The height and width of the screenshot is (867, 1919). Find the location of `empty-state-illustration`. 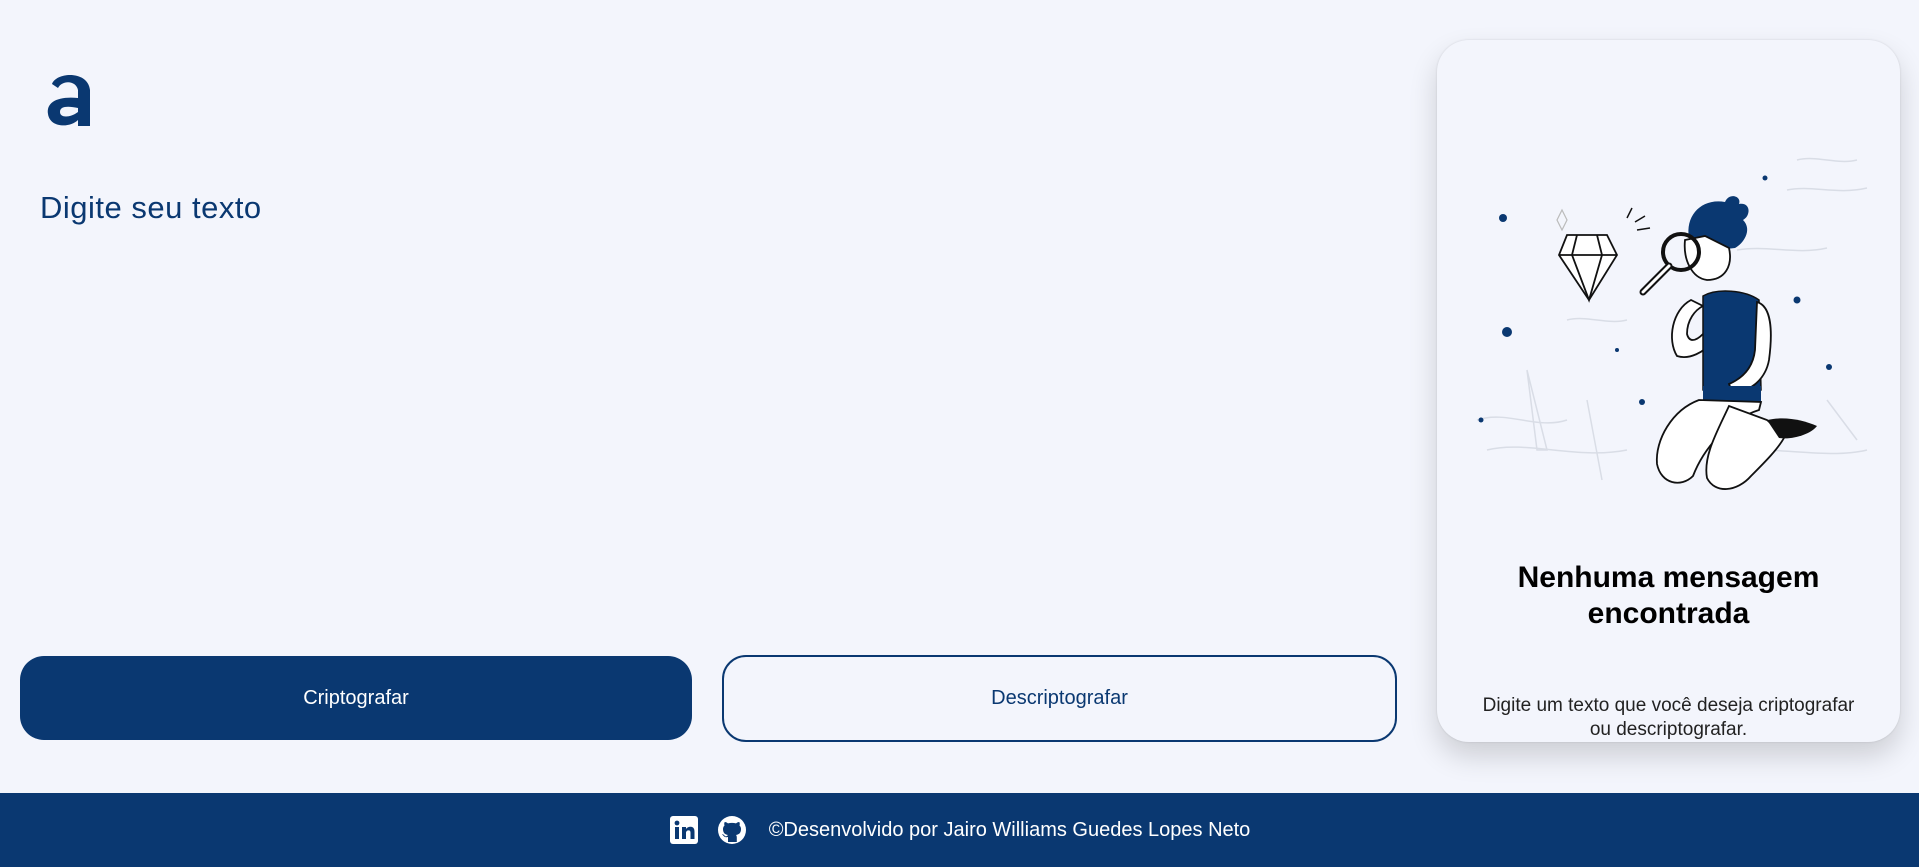

empty-state-illustration is located at coordinates (1672, 320).